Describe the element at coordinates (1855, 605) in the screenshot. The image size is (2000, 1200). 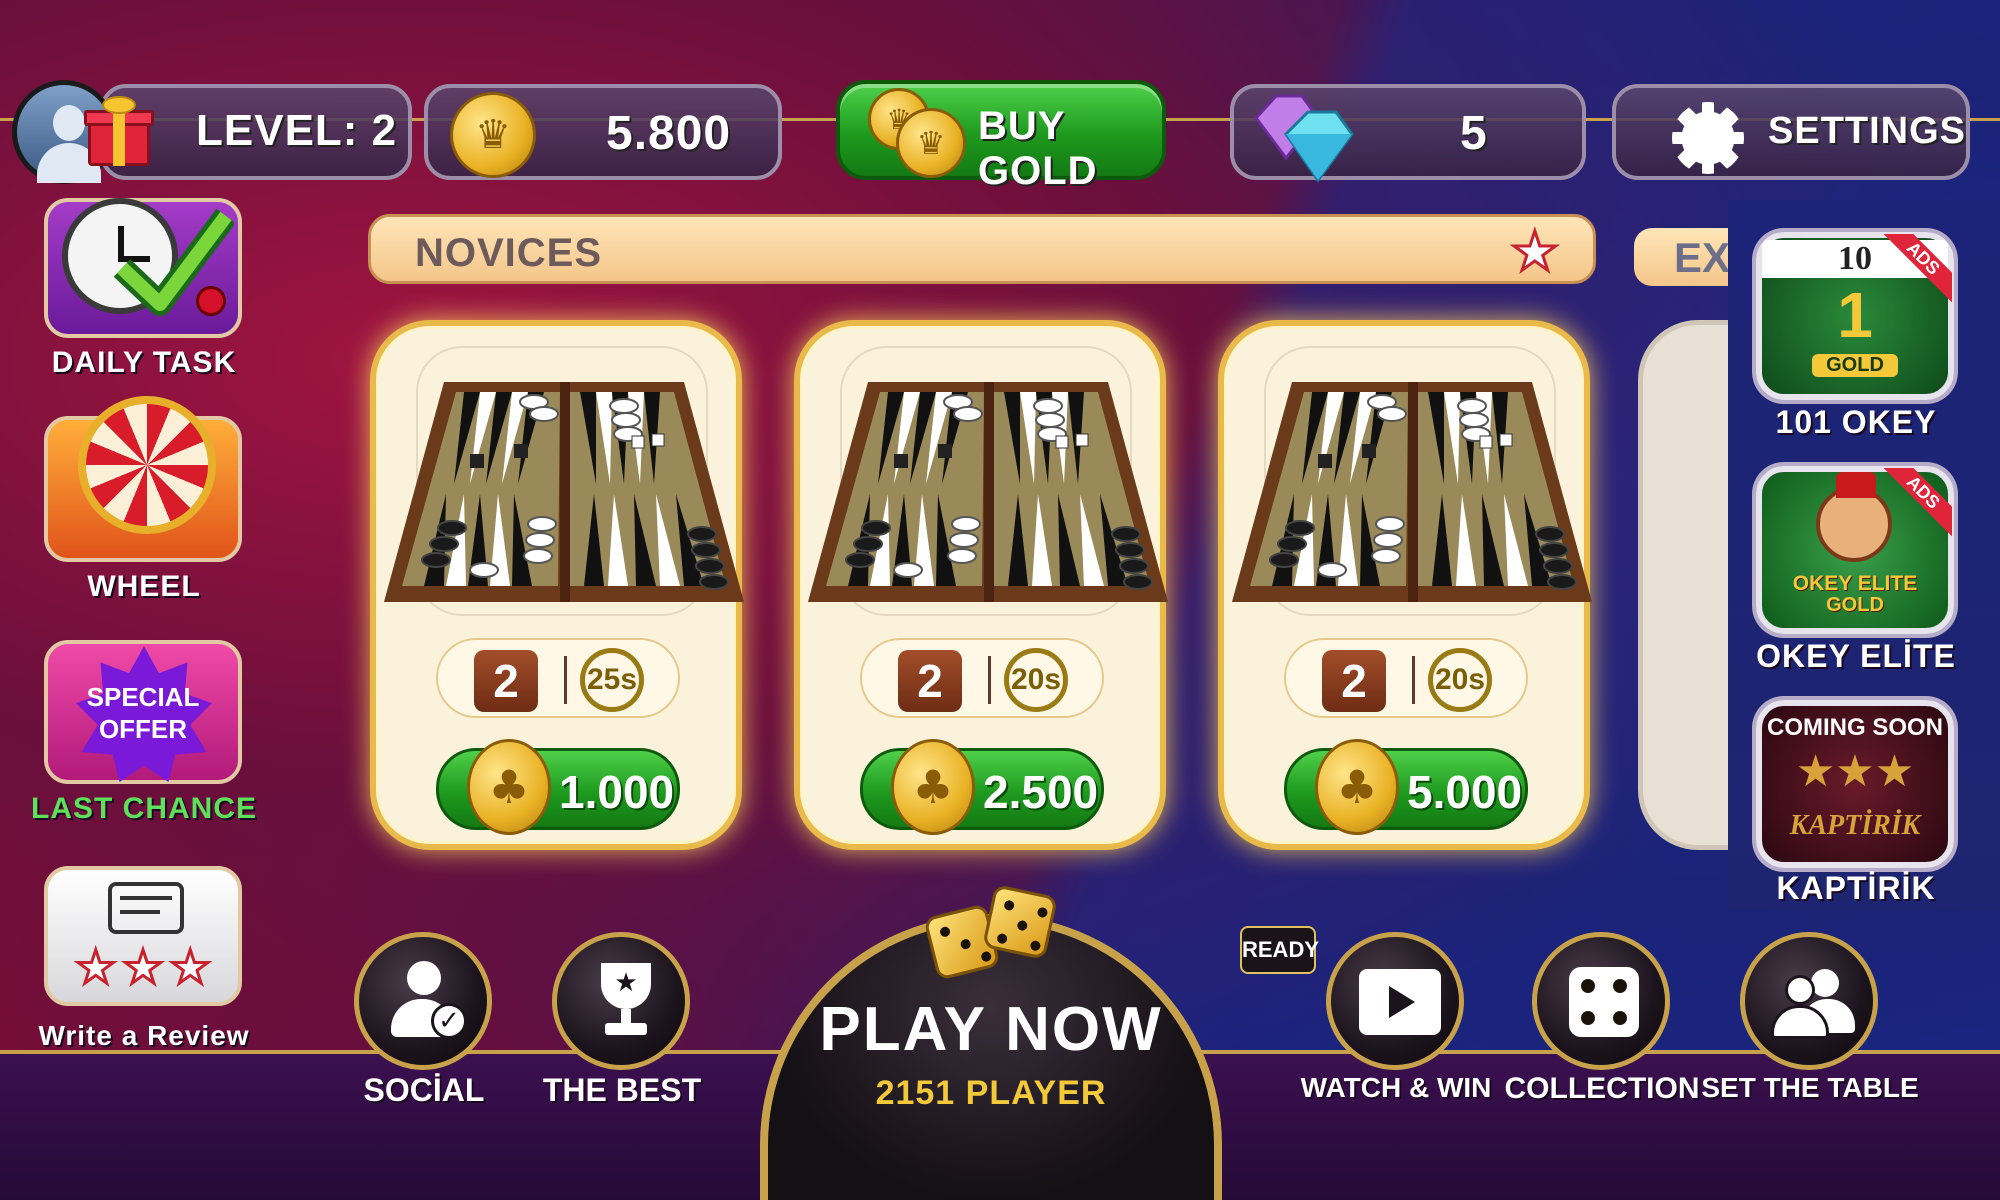
I see `okey-elite-tile-text-bottom: GOLD` at that location.